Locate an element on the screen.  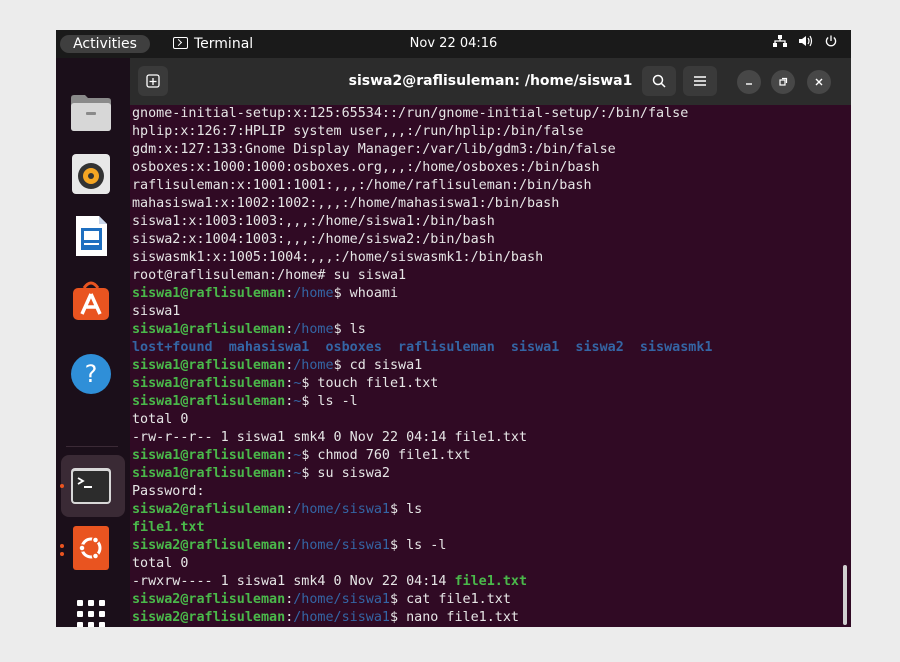
terminal-header-bar: siswa2@raflisuleman: /home/siswa1 is located at coordinates (490, 81).